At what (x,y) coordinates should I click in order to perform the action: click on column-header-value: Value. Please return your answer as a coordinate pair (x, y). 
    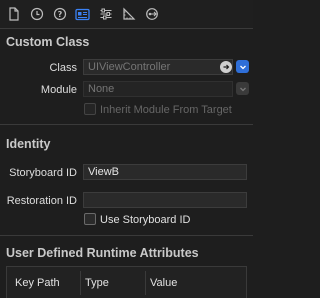
    Looking at the image, I should click on (163, 283).